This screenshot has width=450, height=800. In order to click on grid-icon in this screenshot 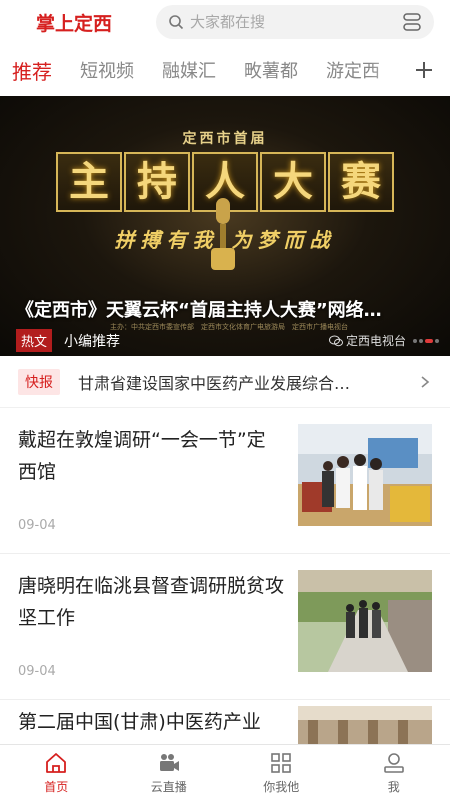, I will do `click(281, 762)`.